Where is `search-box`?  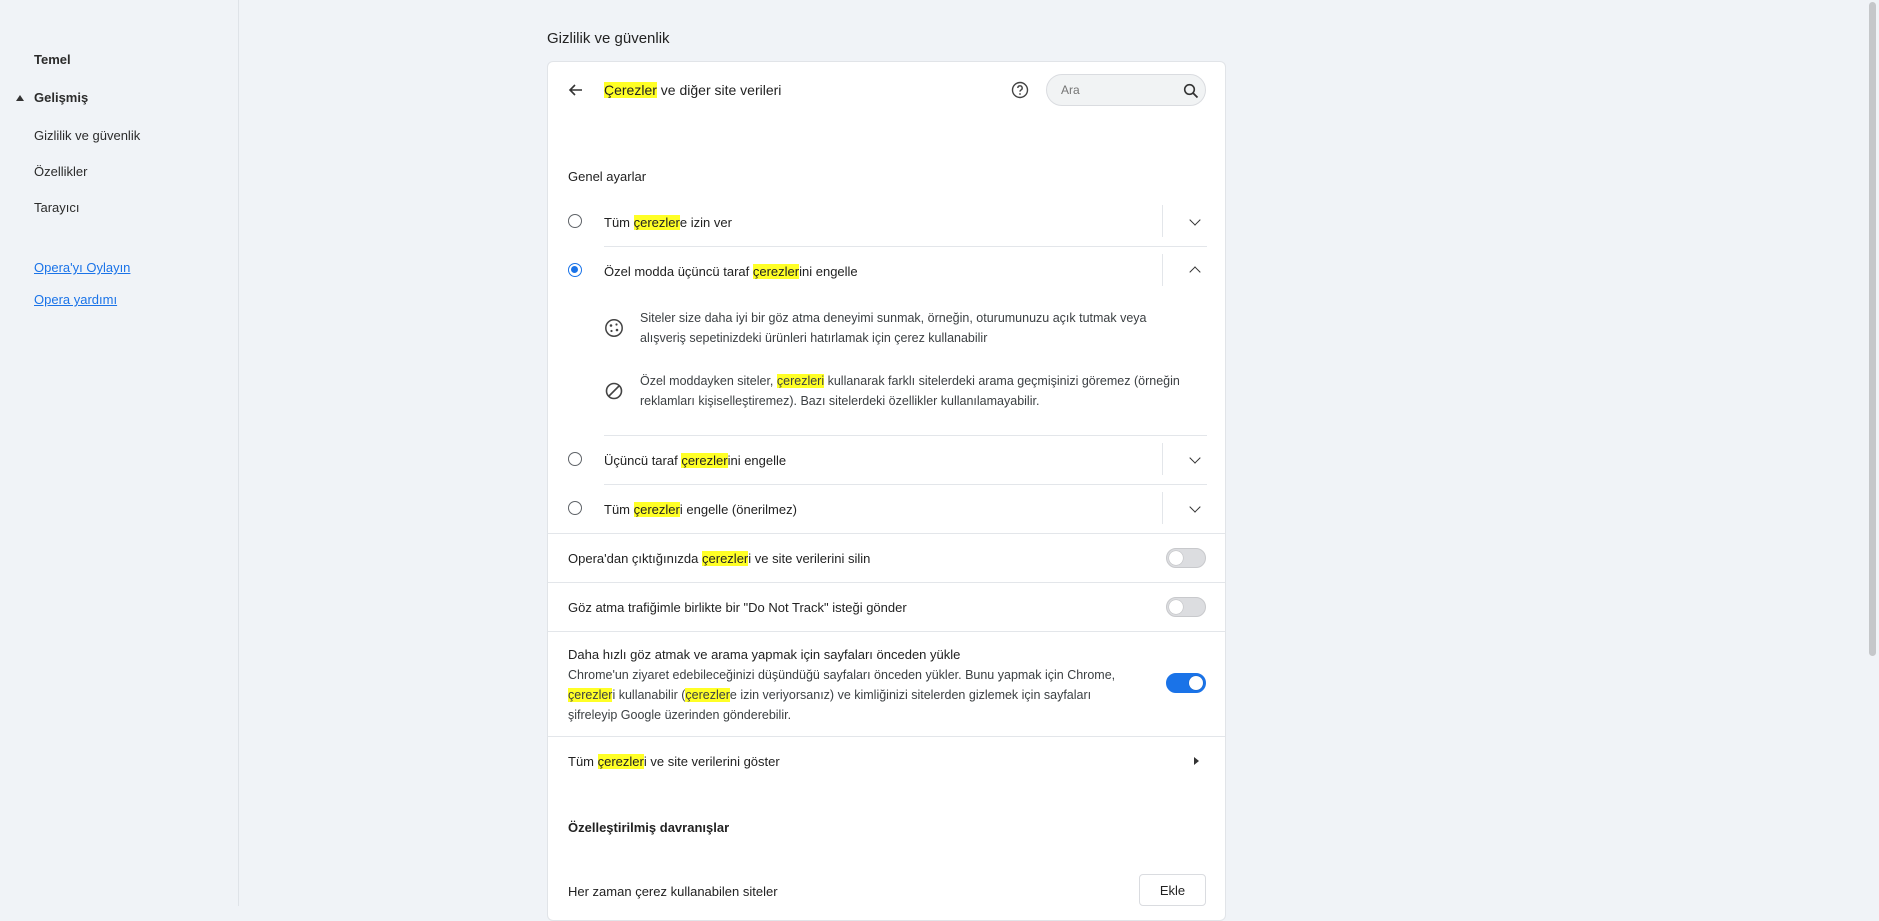 search-box is located at coordinates (1126, 90).